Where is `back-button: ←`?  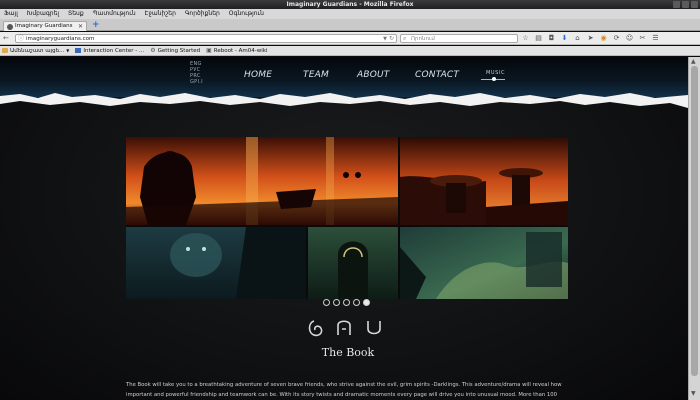
back-button: ← is located at coordinates (6, 38).